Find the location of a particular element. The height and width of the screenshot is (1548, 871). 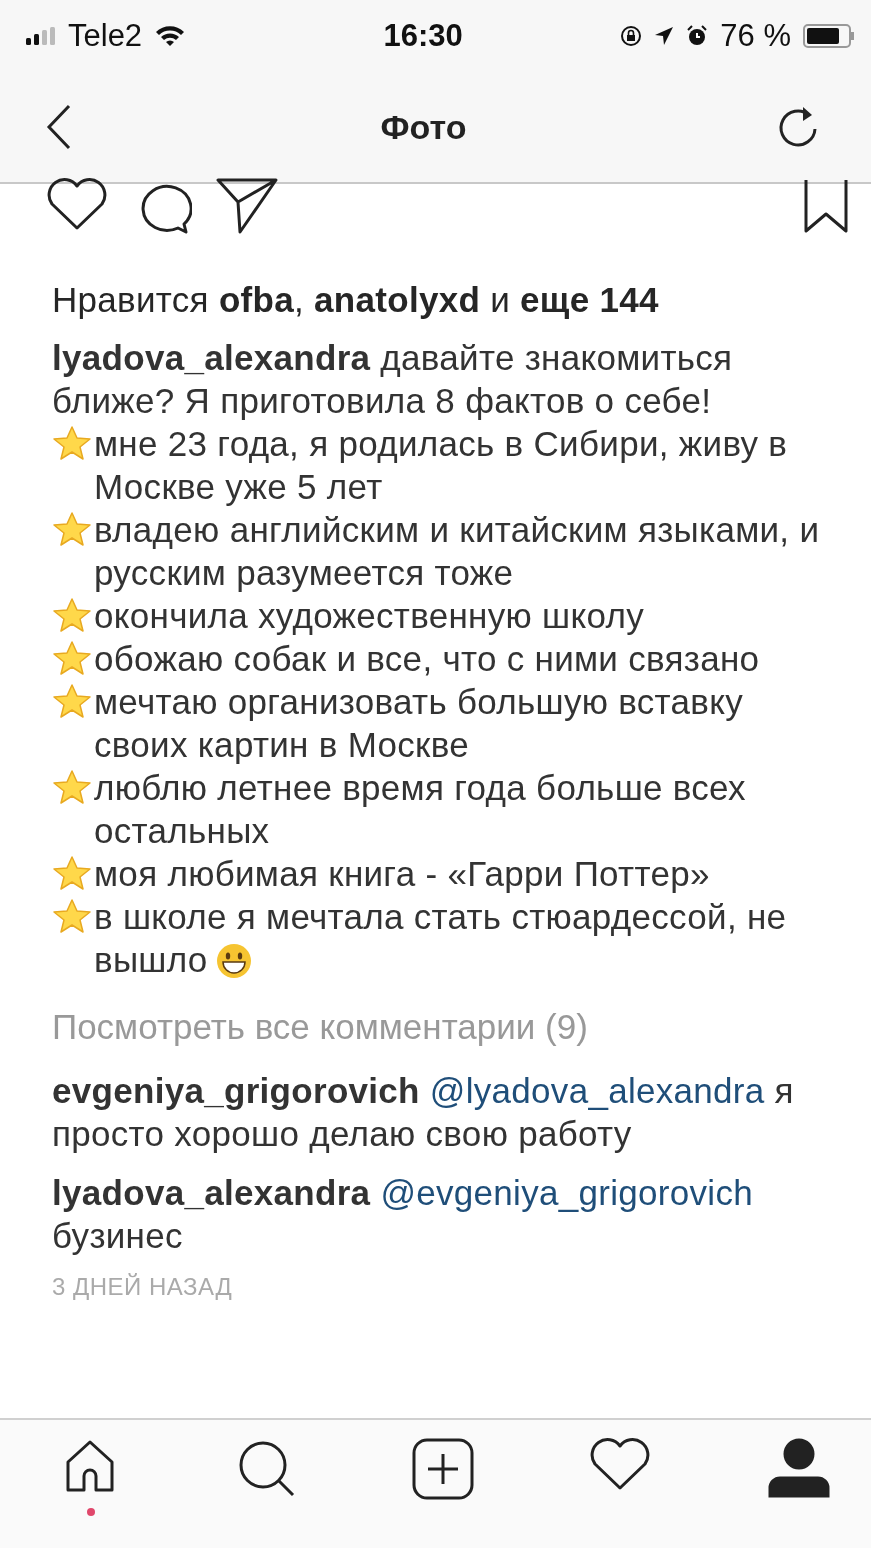

mention-link: @evgeniya_grigorovich is located at coordinates (566, 1192).